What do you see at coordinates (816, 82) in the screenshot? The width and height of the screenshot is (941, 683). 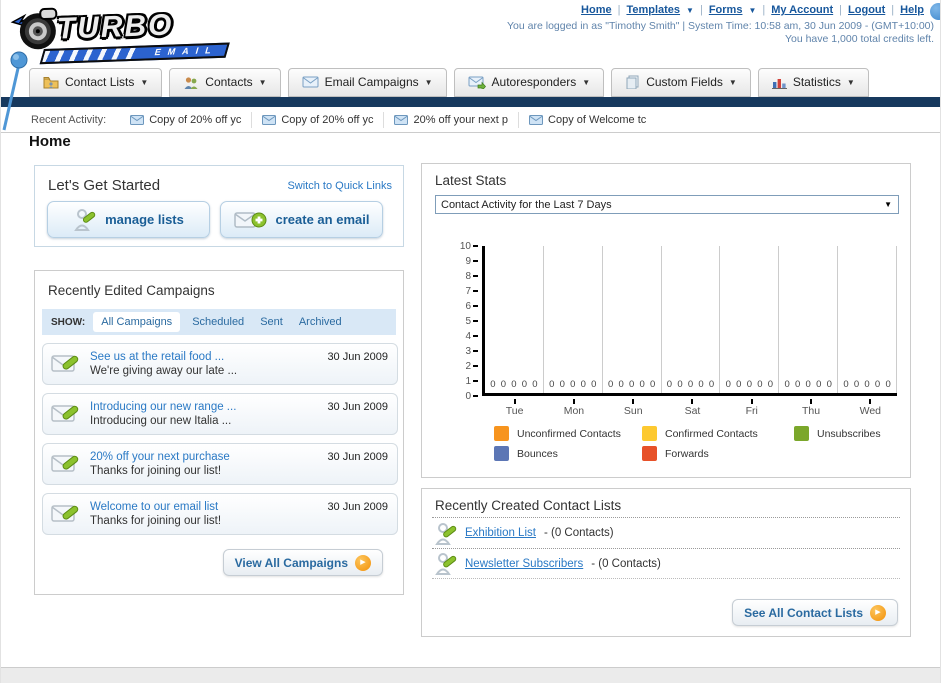 I see `tab-label: Statistics` at bounding box center [816, 82].